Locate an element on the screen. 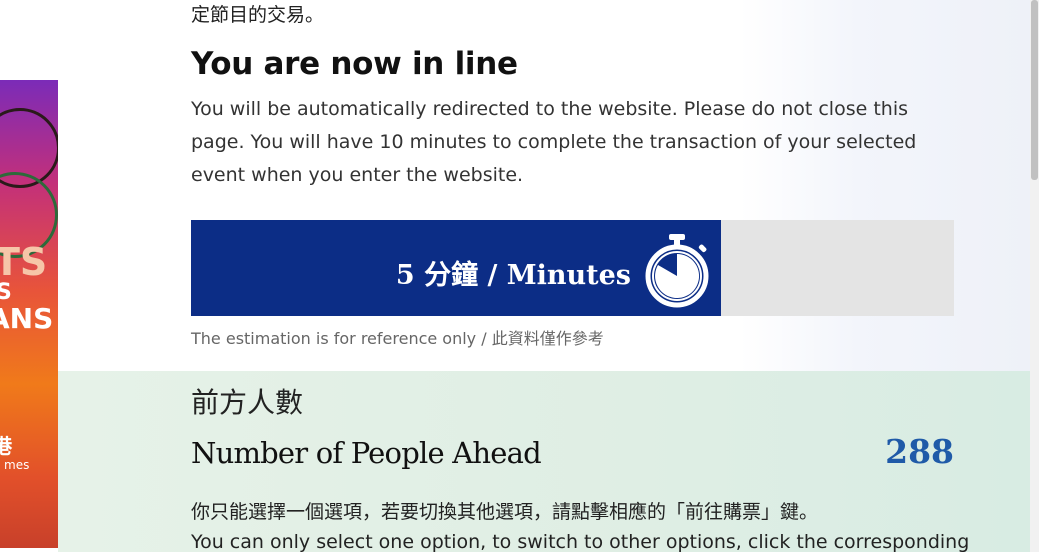  stopwatch-icon is located at coordinates (677, 271).